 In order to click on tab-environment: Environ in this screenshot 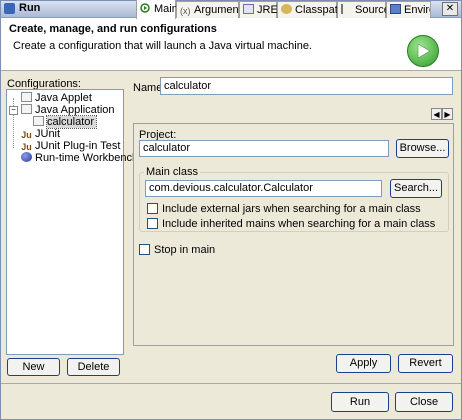, I will do `click(408, 9)`.